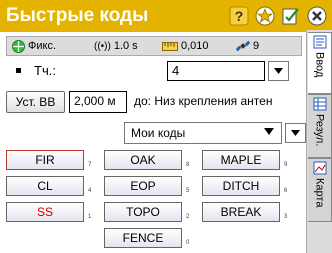  Describe the element at coordinates (154, 71) in the screenshot. I see `point-row: Тч.: 4` at that location.